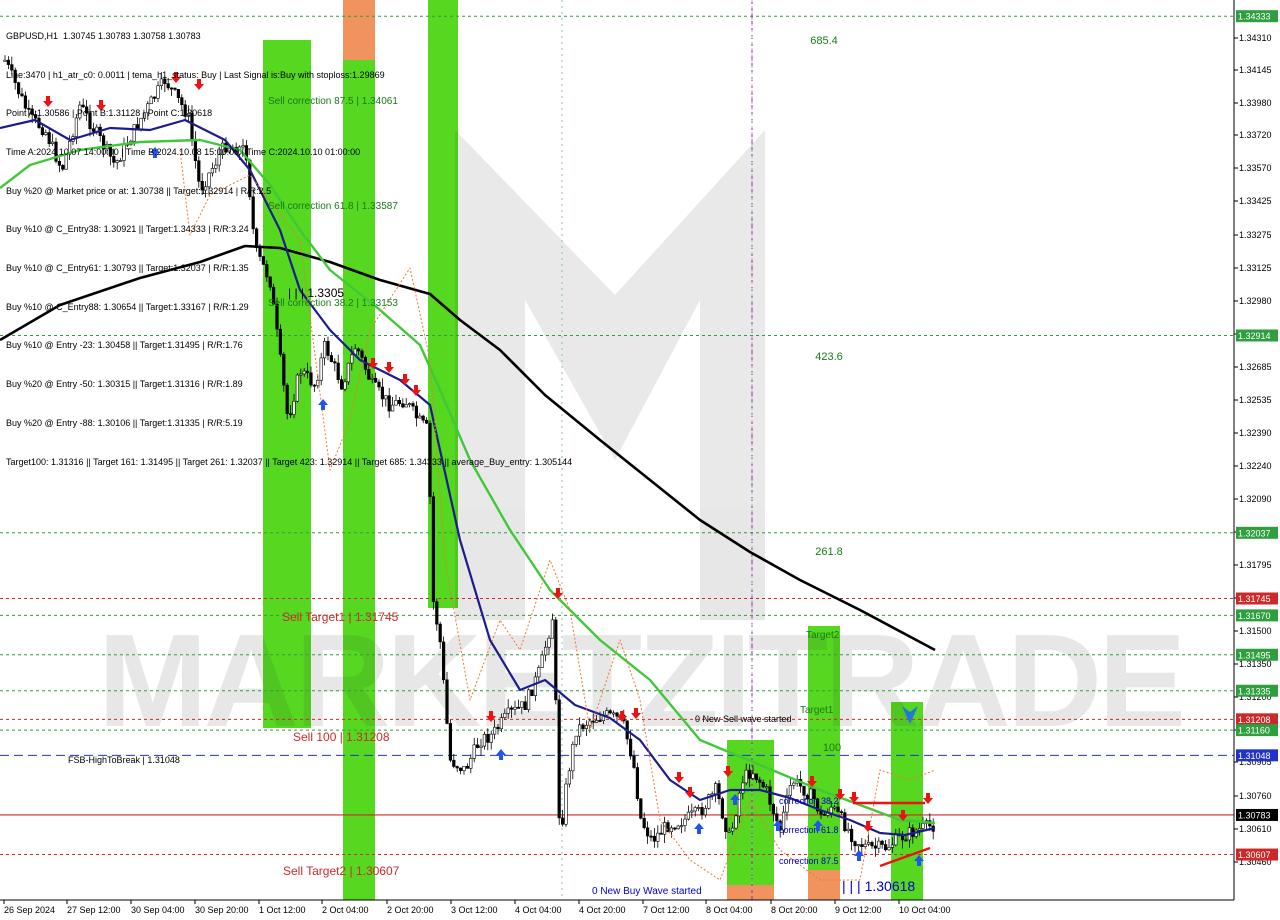 This screenshot has width=1280, height=920. Describe the element at coordinates (158, 910) in the screenshot. I see `x-tick-label: 30 Sep 04:00` at that location.